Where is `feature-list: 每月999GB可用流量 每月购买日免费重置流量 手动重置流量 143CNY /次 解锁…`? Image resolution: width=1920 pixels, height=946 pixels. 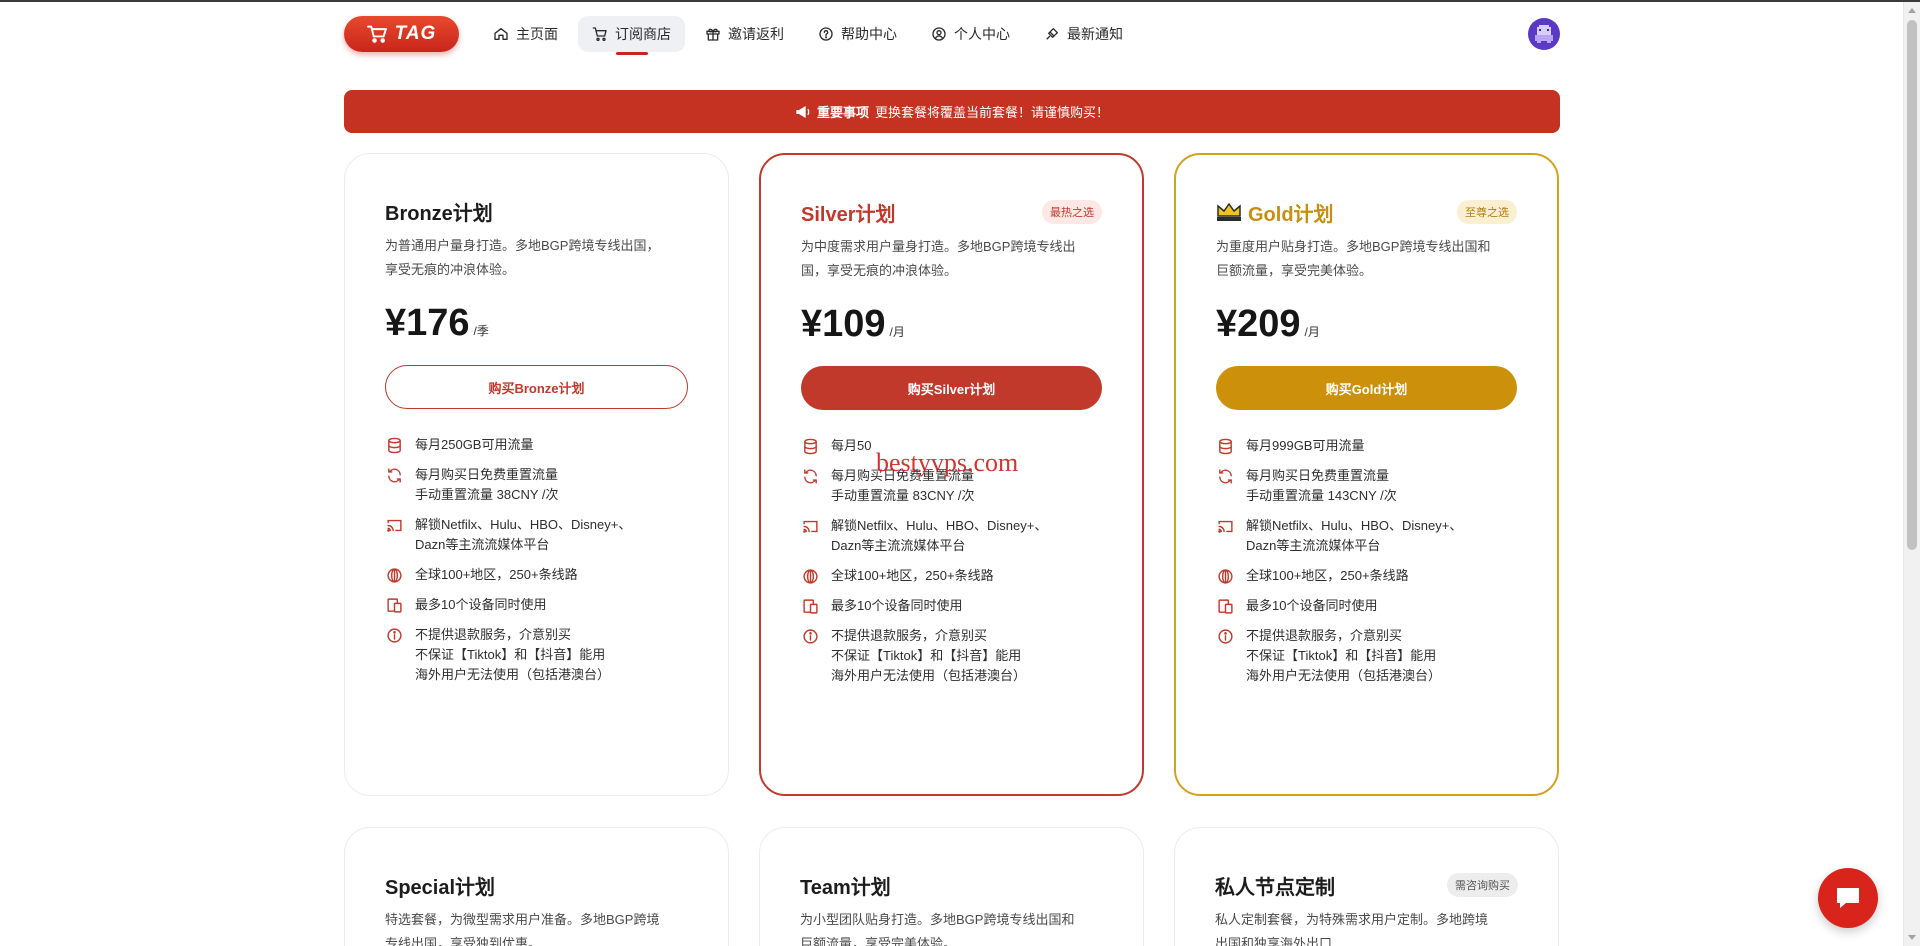
feature-list: 每月999GB可用流量 每月购买日免费重置流量 手动重置流量 143CNY /次 解锁… is located at coordinates (1366, 561).